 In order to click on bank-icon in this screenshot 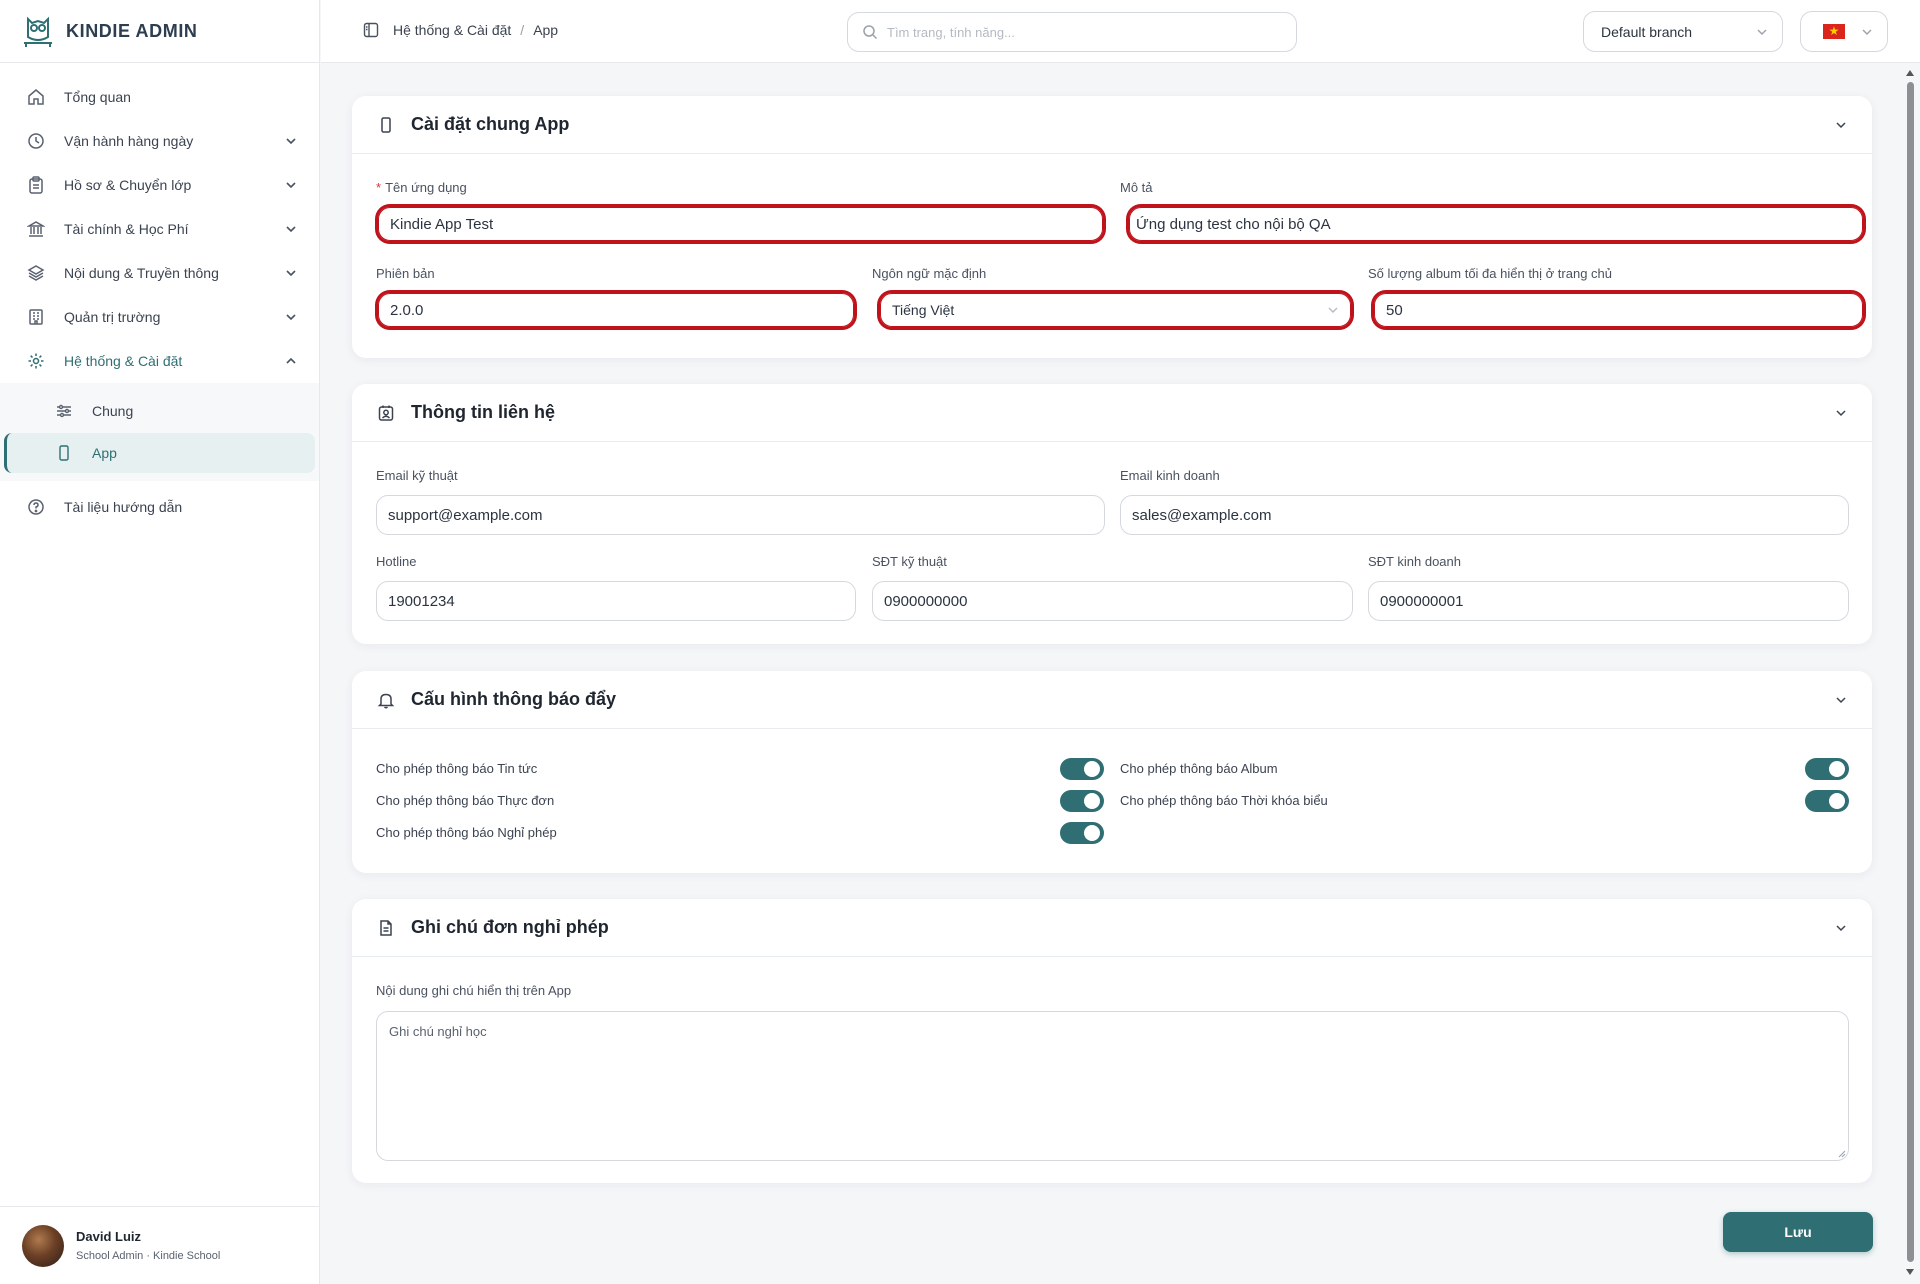, I will do `click(36, 229)`.